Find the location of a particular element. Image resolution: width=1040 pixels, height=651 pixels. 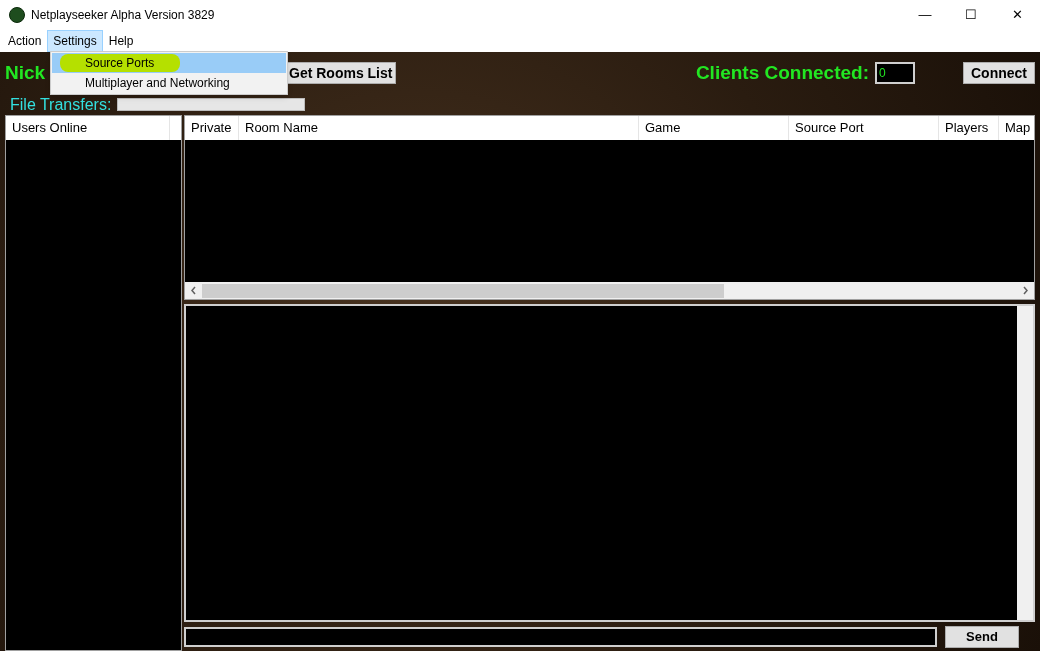

scroll-right-icon is located at coordinates (1025, 290).